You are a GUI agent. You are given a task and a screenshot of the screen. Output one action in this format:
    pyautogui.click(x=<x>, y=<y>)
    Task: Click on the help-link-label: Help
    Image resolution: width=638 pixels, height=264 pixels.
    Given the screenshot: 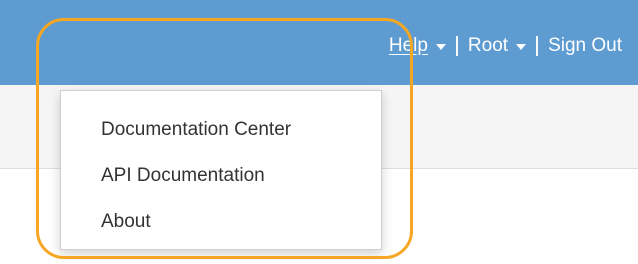 What is the action you would take?
    pyautogui.click(x=408, y=45)
    